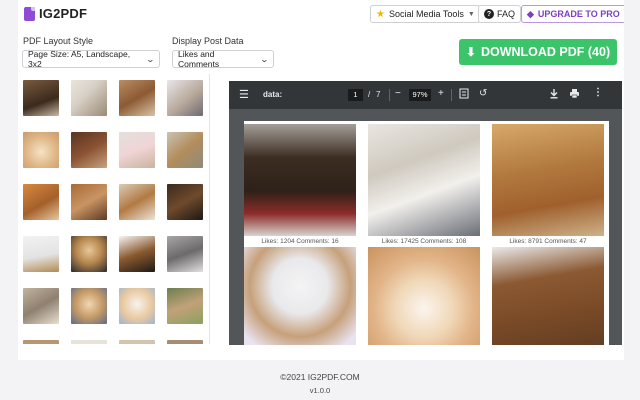 This screenshot has height=400, width=640. Describe the element at coordinates (29, 13) in the screenshot. I see `pdf-logo-icon` at that location.